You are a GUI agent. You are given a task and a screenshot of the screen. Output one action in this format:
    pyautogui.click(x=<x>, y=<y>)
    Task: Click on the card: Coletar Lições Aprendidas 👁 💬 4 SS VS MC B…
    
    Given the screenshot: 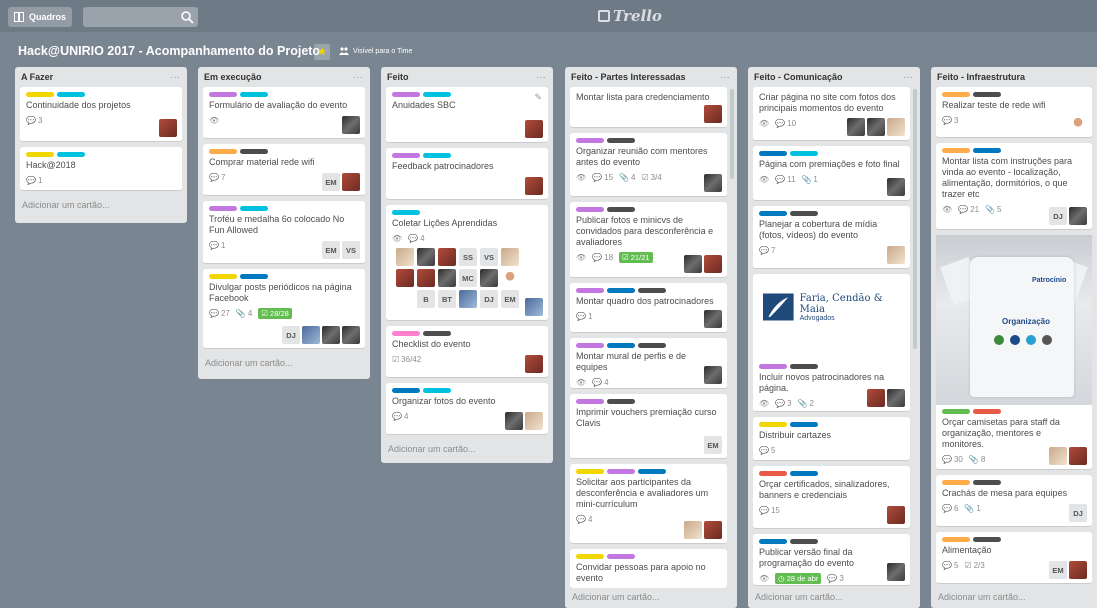 What is the action you would take?
    pyautogui.click(x=467, y=263)
    